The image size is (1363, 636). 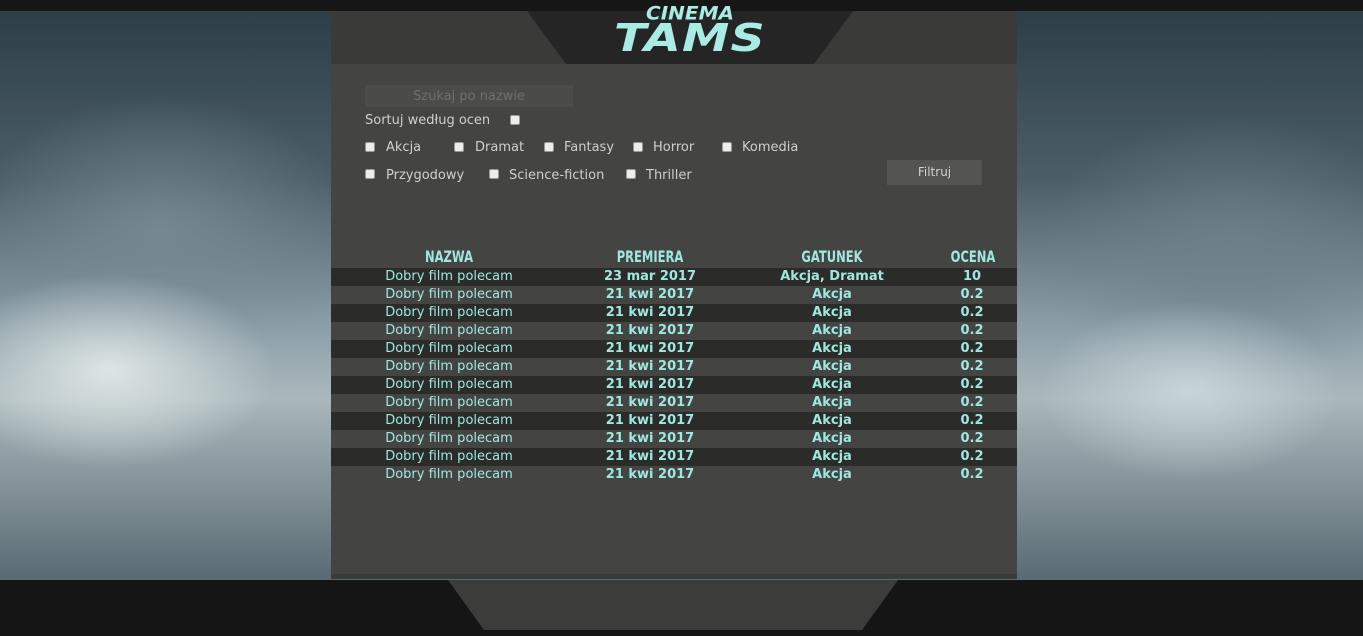 I want to click on genre-checkbox-akcja, so click(x=370, y=147).